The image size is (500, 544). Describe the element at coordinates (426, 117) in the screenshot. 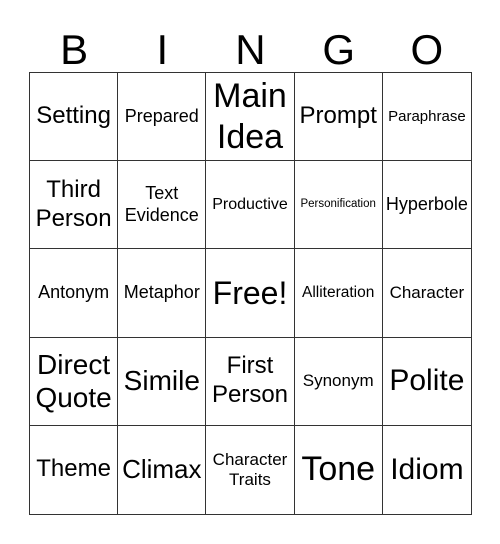

I see `bingo-cell: Paraphrase` at that location.